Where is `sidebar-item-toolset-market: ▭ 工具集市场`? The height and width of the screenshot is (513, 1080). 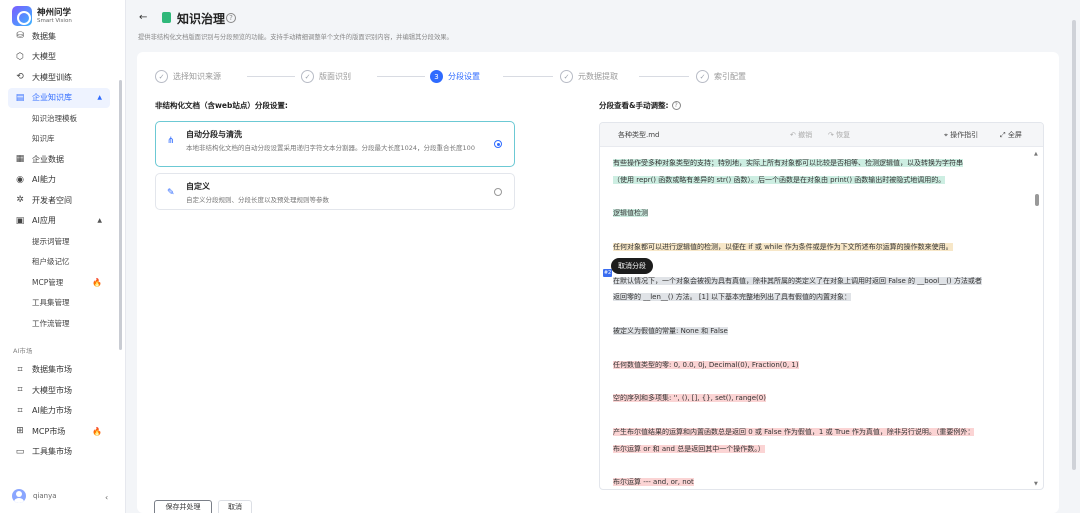
sidebar-item-toolset-market: ▭ 工具集市场 is located at coordinates (59, 452).